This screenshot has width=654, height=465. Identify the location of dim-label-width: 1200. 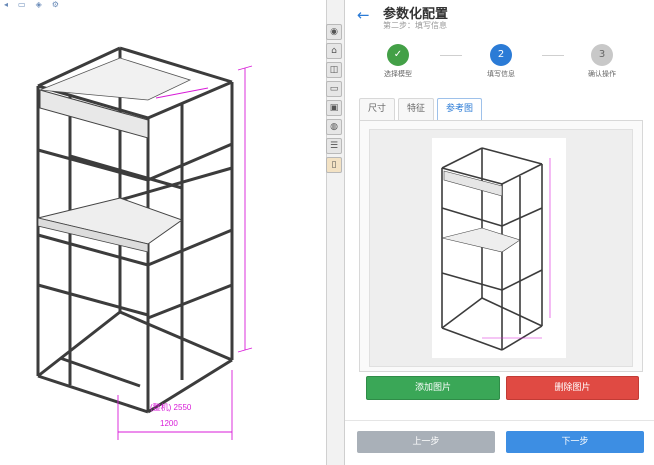
(169, 423).